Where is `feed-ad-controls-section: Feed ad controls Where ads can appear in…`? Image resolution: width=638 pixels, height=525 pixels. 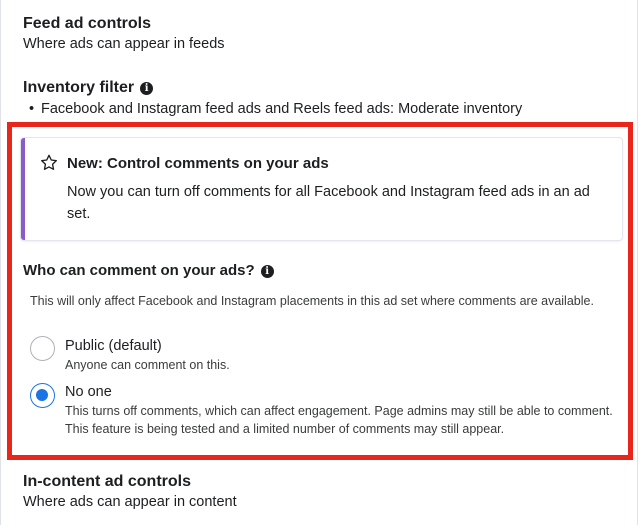
feed-ad-controls-section: Feed ad controls Where ads can appear in… is located at coordinates (124, 34).